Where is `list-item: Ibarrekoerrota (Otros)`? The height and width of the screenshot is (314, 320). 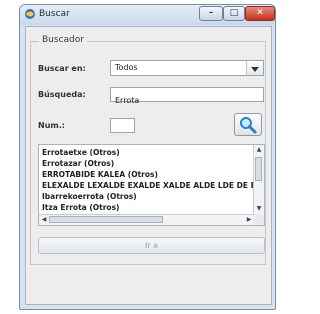 list-item: Ibarrekoerrota (Otros) is located at coordinates (89, 196).